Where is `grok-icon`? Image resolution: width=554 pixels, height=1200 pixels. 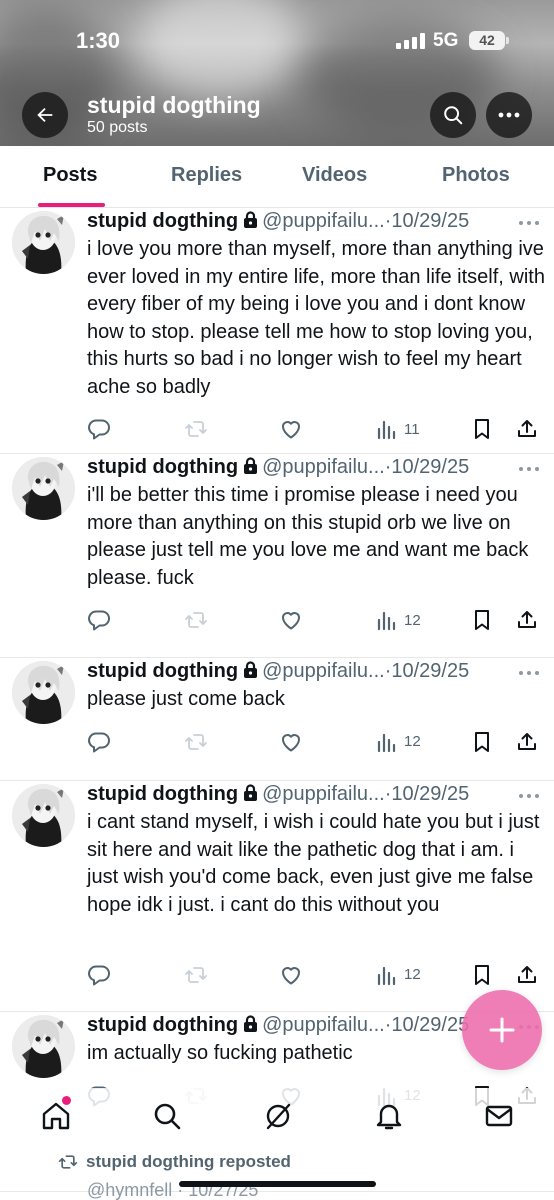 grok-icon is located at coordinates (278, 1116).